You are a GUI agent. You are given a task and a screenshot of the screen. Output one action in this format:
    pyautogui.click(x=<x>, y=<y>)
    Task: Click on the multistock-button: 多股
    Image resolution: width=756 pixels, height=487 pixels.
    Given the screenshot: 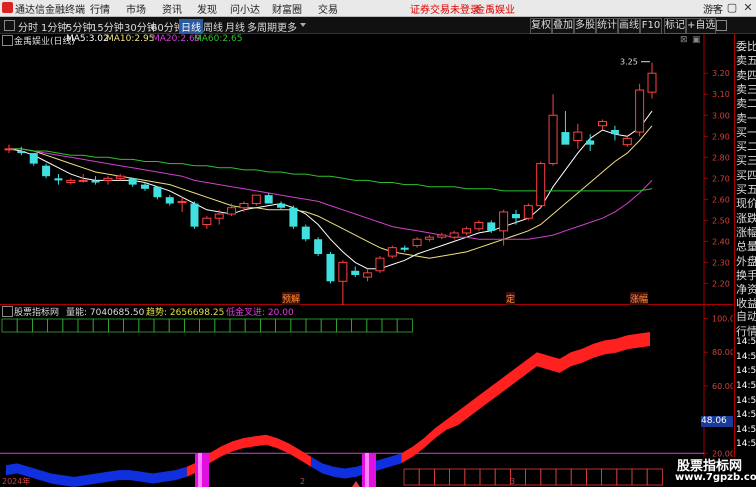 What is the action you would take?
    pyautogui.click(x=585, y=26)
    